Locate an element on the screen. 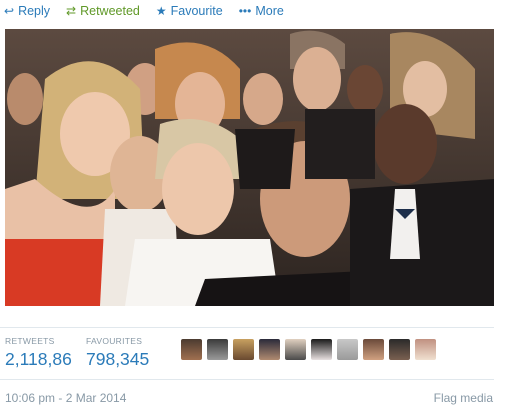 The image size is (507, 420). more-button: ••• More is located at coordinates (261, 11).